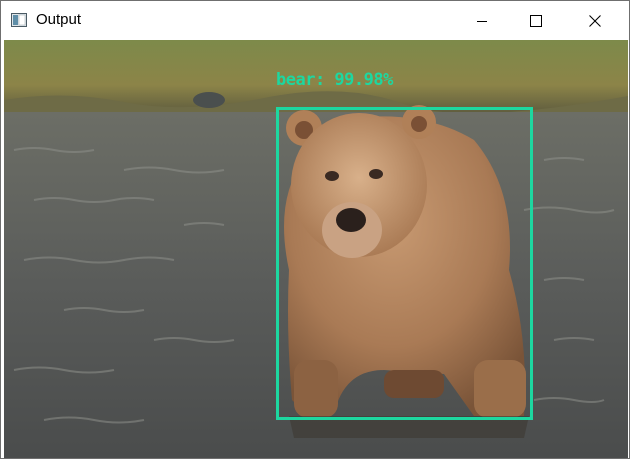 Image resolution: width=630 pixels, height=459 pixels. I want to click on window-app-icon, so click(19, 20).